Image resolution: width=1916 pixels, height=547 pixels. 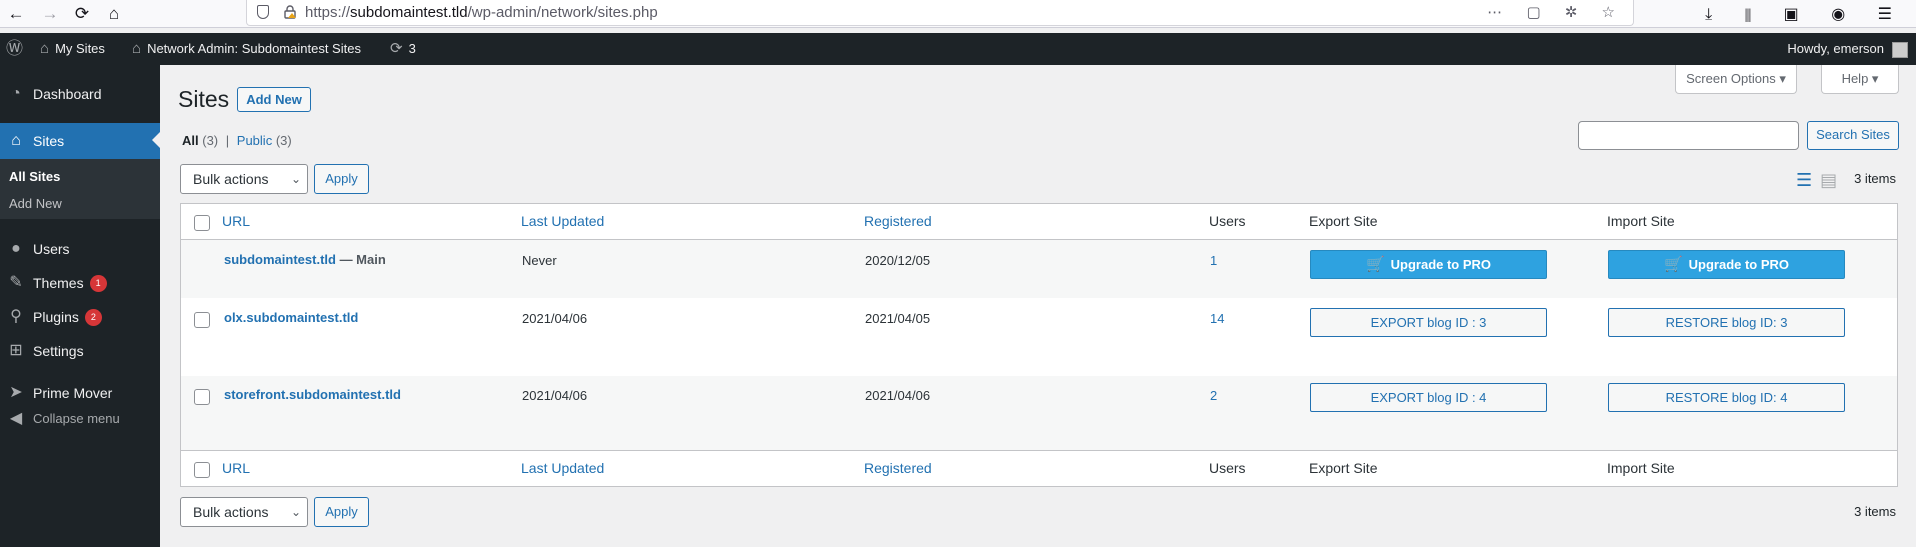 What do you see at coordinates (244, 512) in the screenshot?
I see `bulk-actions-select-bottom: Bulk actions ⌄` at bounding box center [244, 512].